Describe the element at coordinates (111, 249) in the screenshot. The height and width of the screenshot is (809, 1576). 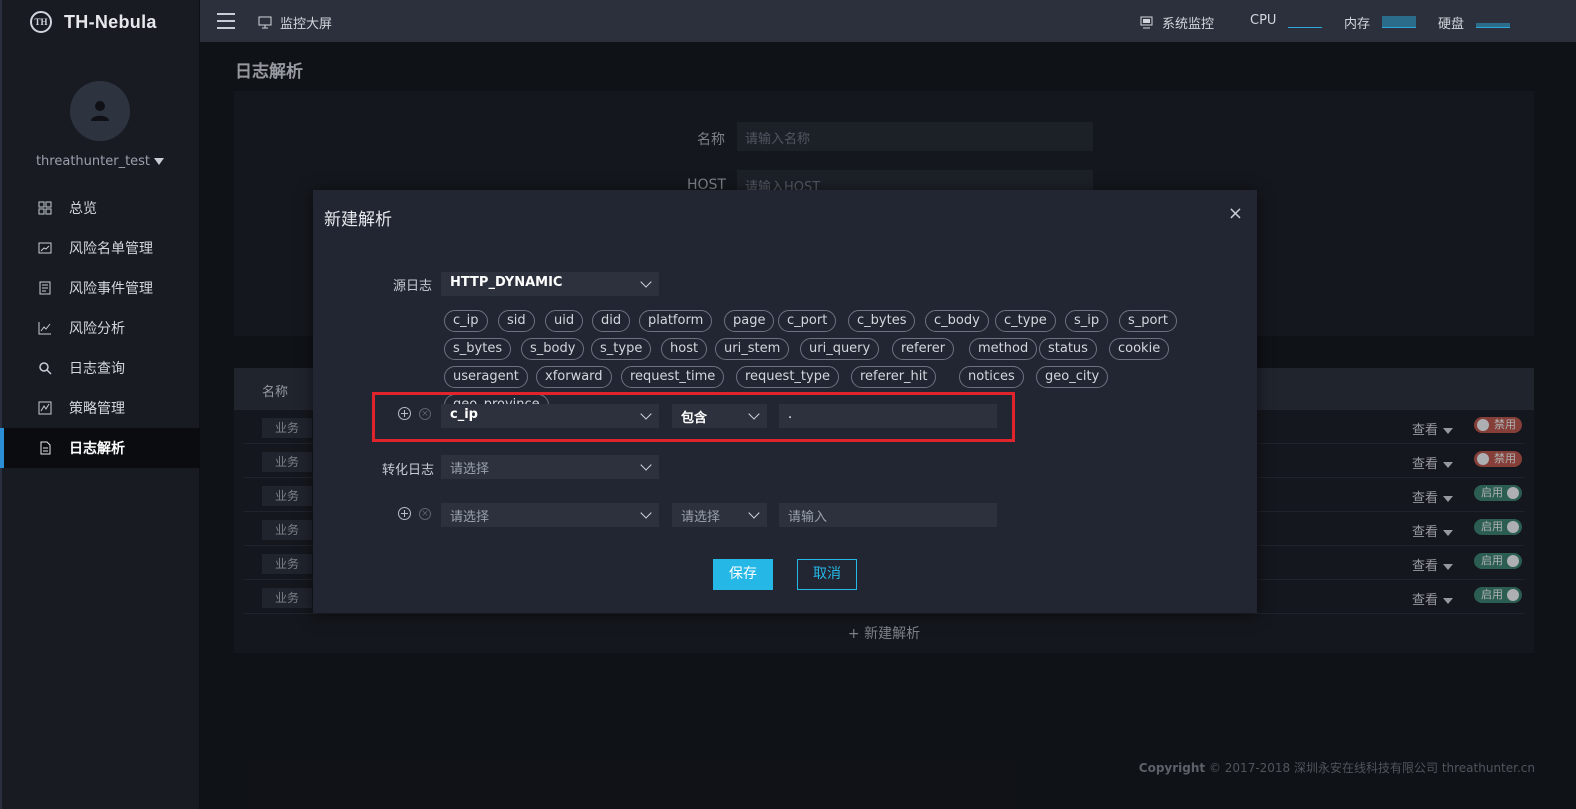
I see `sidebar-item-label: 风险名单管理` at that location.